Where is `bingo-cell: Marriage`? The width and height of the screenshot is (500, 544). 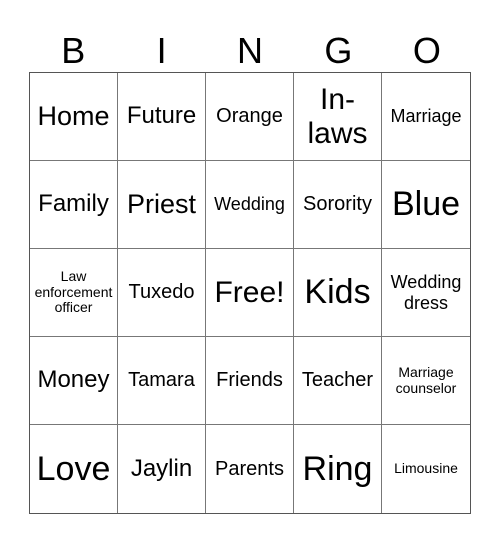 bingo-cell: Marriage is located at coordinates (426, 117).